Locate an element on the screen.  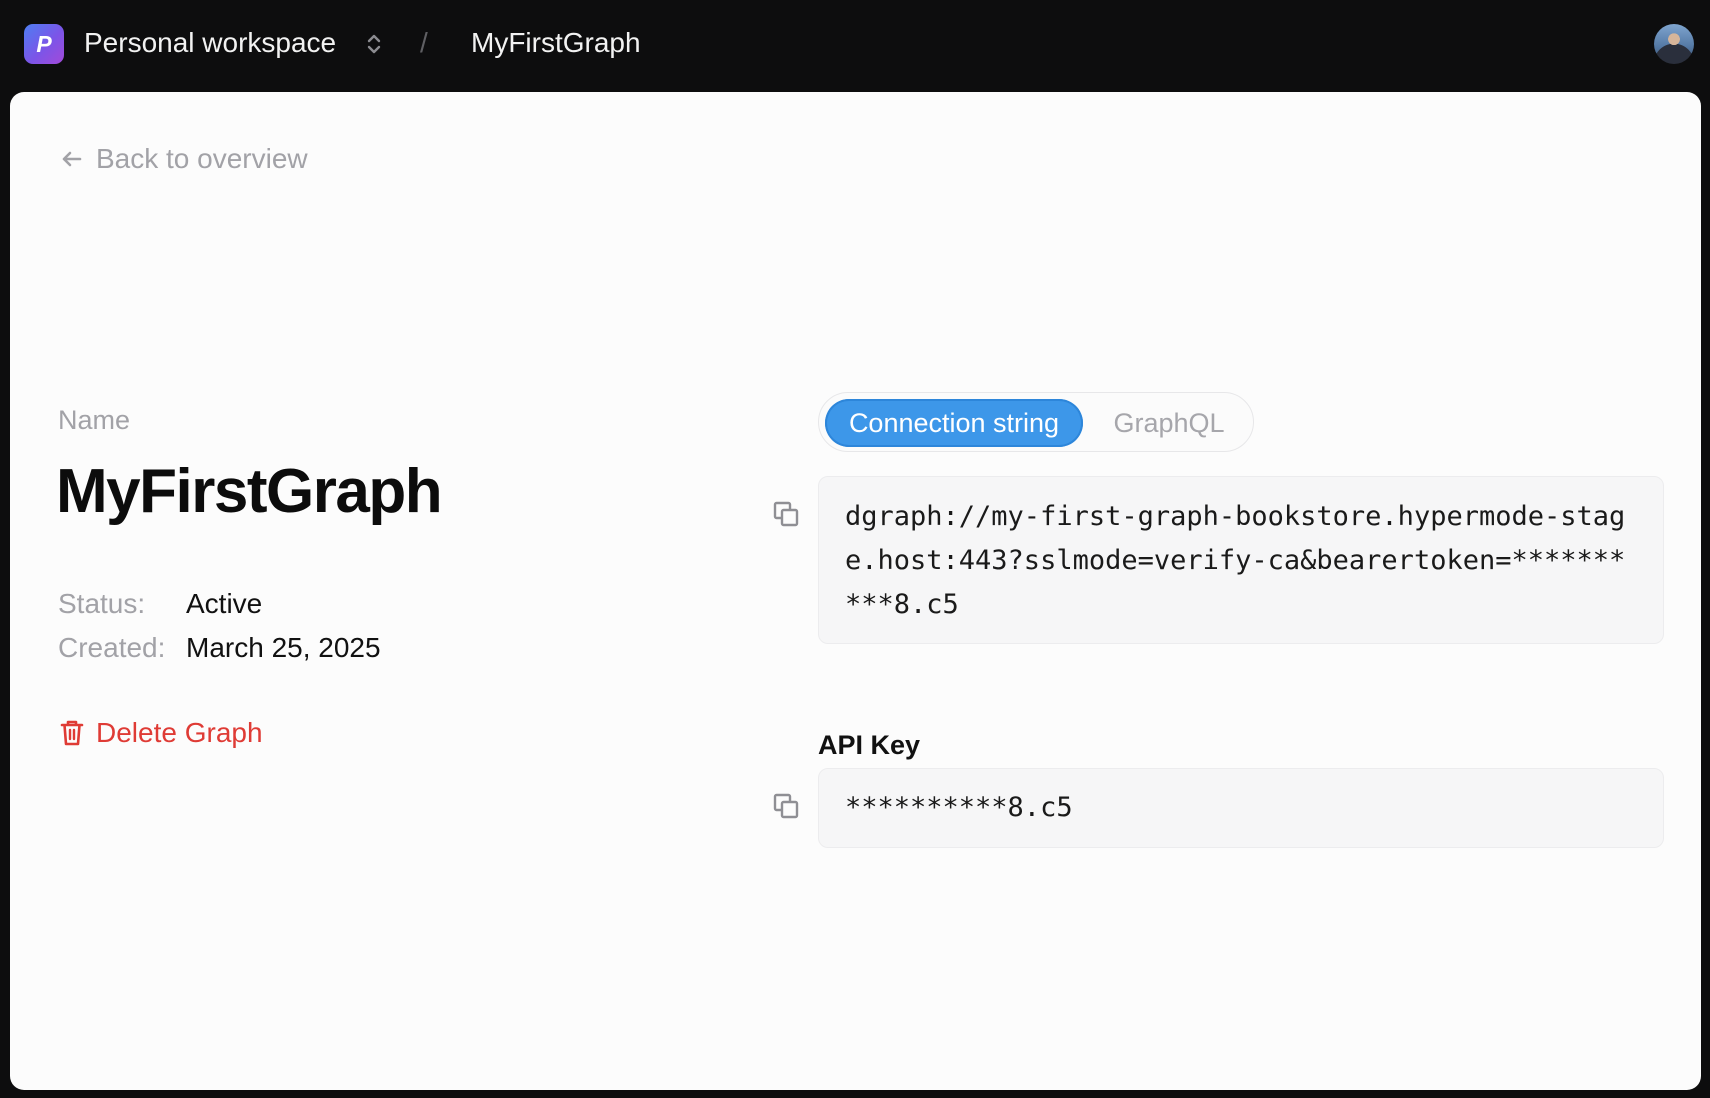
graph-meta: Status: Active Created: March 25, 2025 is located at coordinates (219, 626).